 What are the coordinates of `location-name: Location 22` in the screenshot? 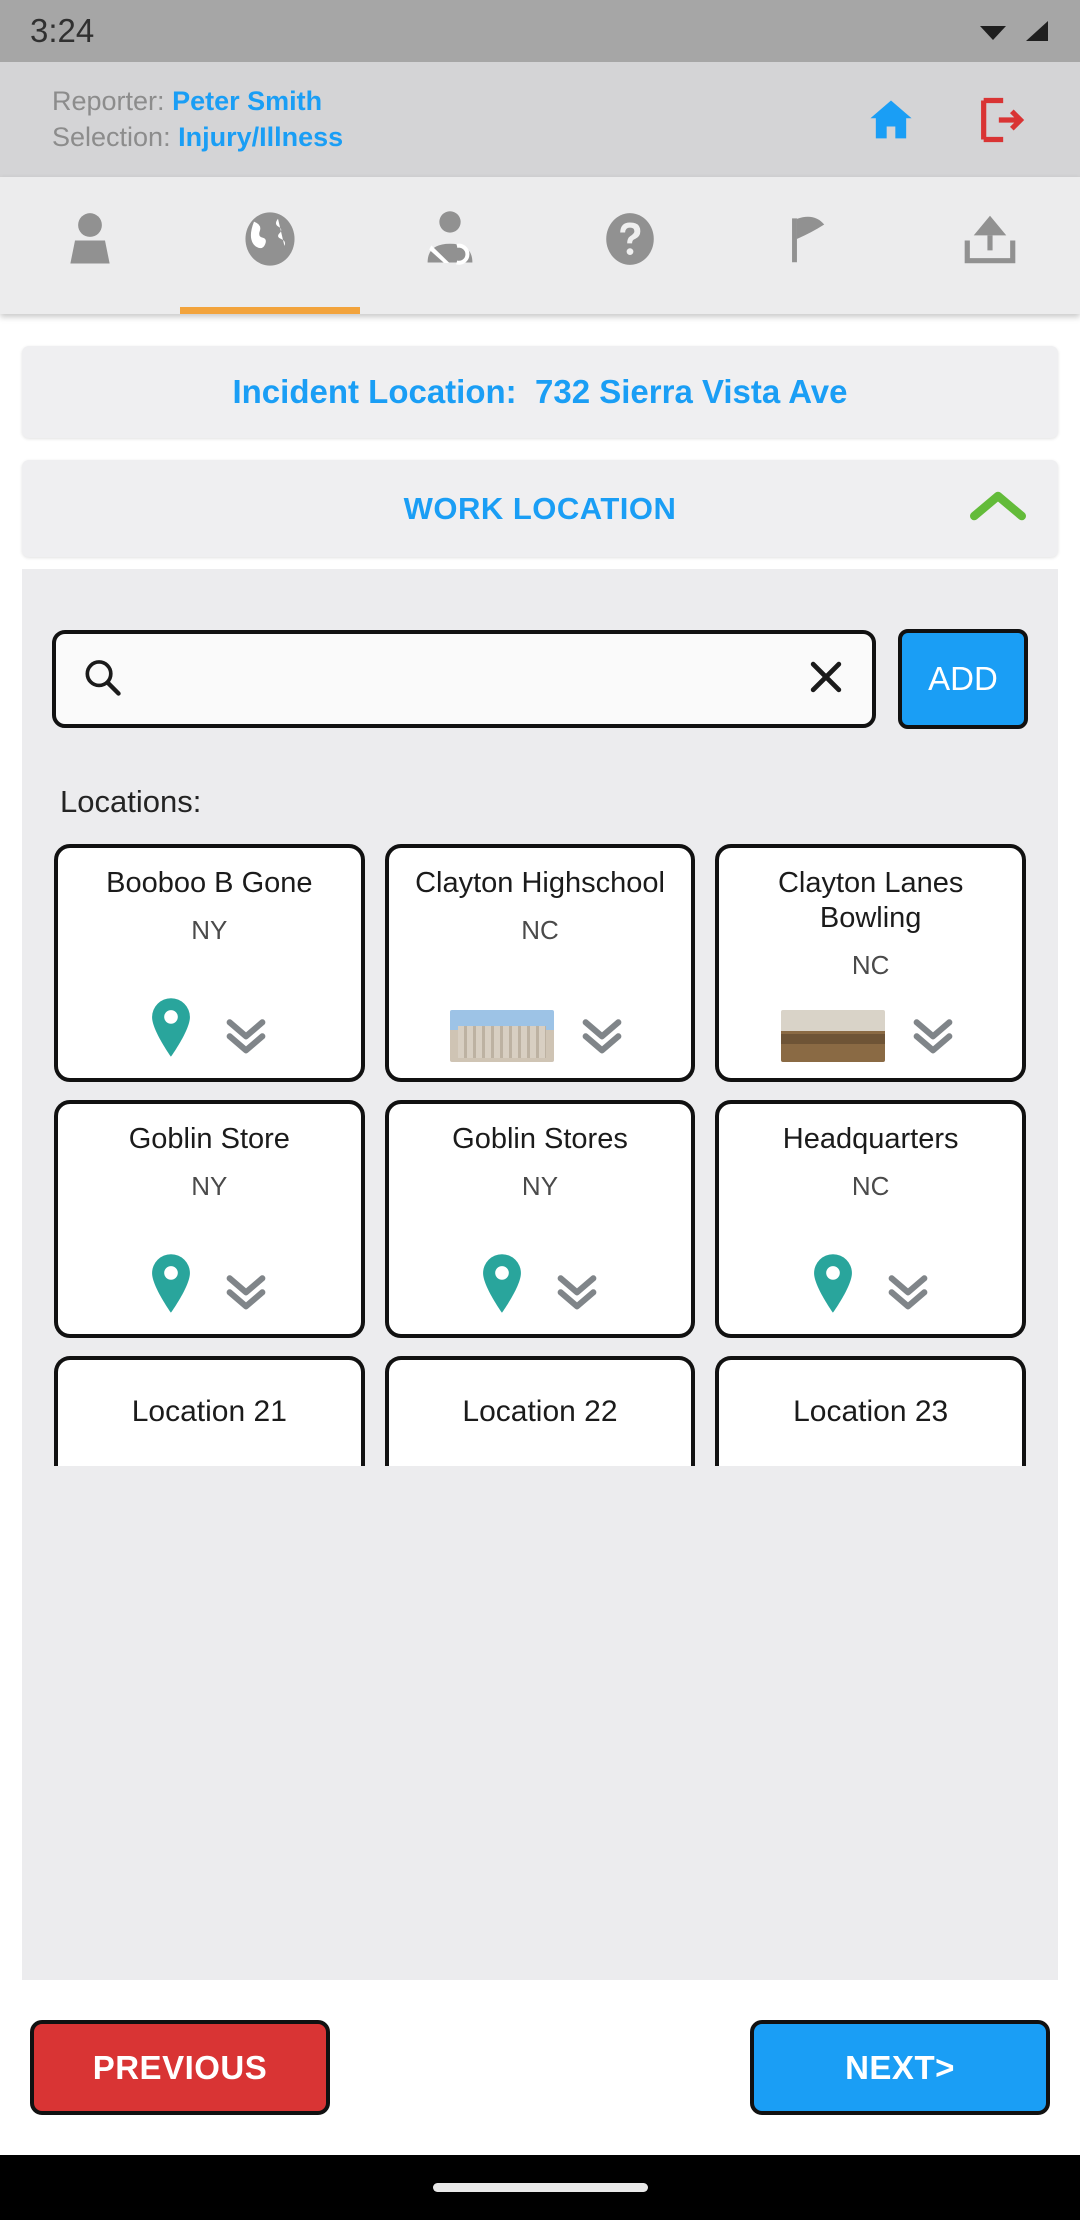 It's located at (540, 1411).